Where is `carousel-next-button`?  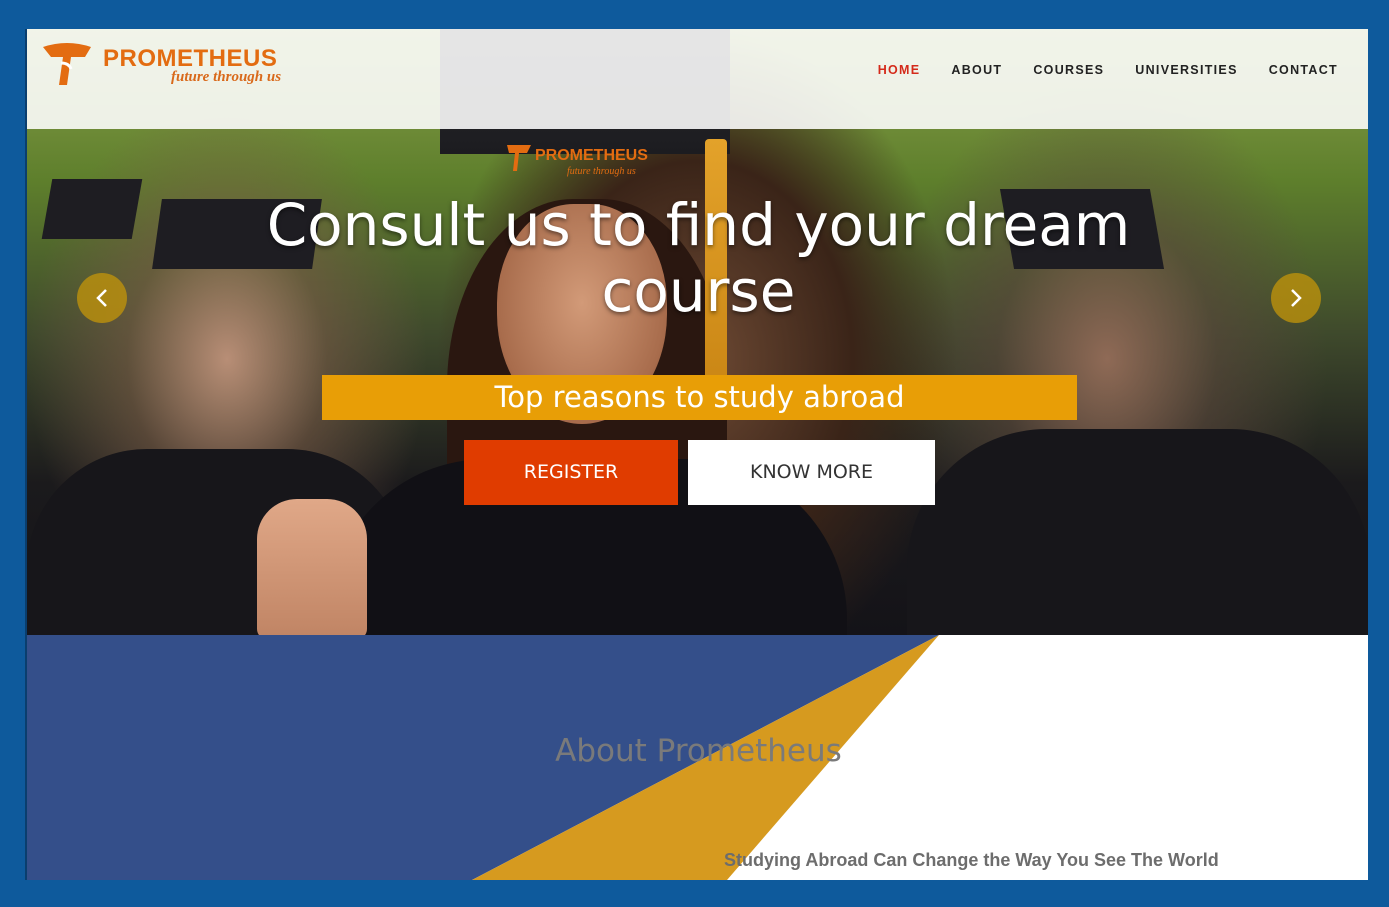 carousel-next-button is located at coordinates (1296, 298).